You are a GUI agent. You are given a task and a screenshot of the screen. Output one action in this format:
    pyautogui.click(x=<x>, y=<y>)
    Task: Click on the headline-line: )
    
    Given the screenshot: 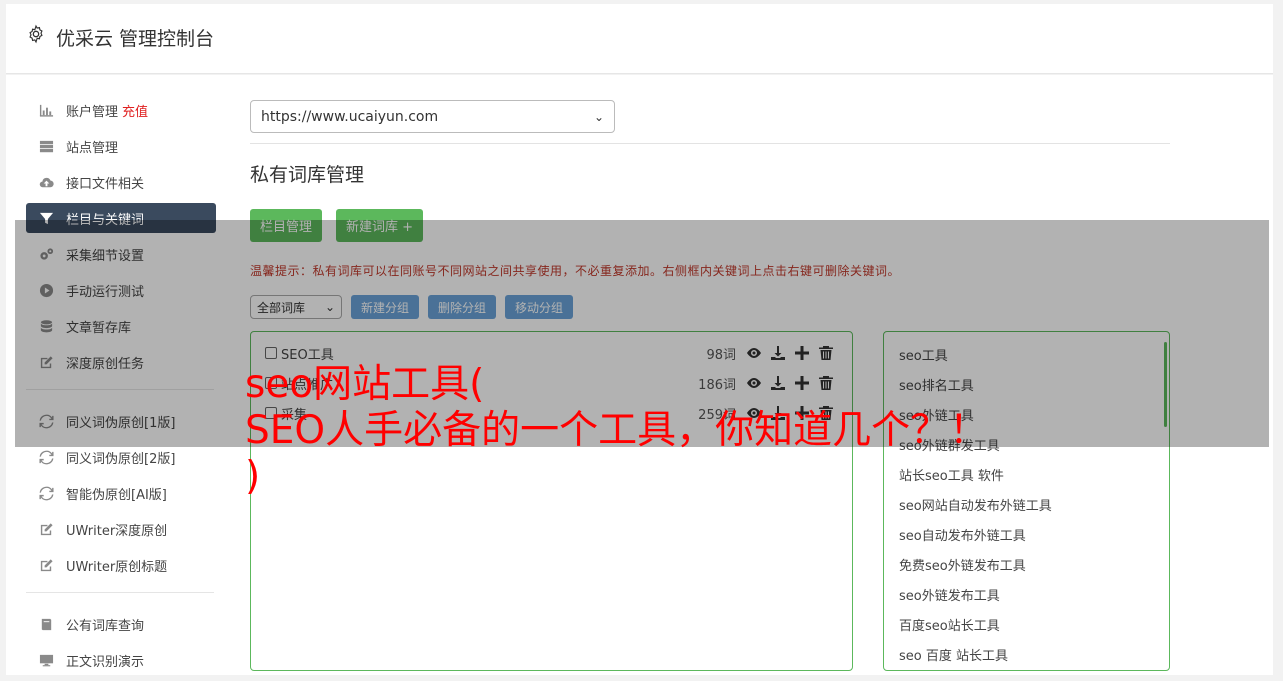 What is the action you would take?
    pyautogui.click(x=253, y=476)
    